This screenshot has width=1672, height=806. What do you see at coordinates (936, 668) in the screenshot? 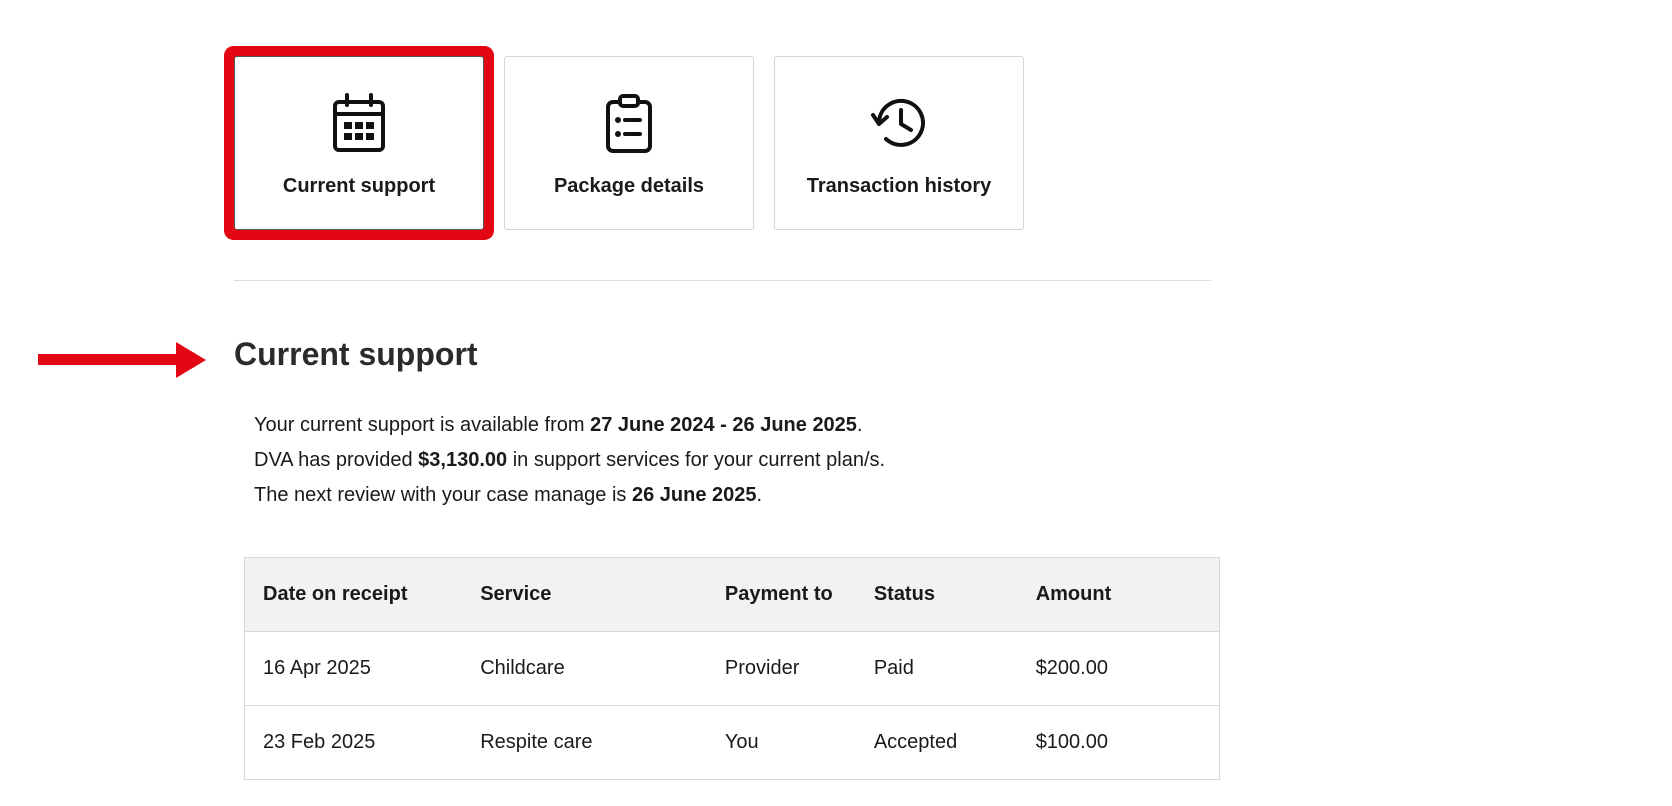
I see `status-cell: Paid` at bounding box center [936, 668].